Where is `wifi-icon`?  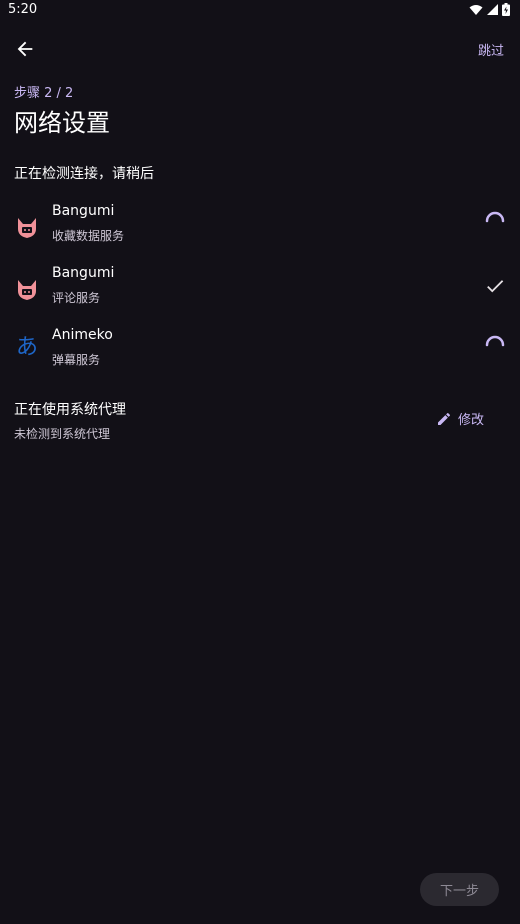
wifi-icon is located at coordinates (476, 9).